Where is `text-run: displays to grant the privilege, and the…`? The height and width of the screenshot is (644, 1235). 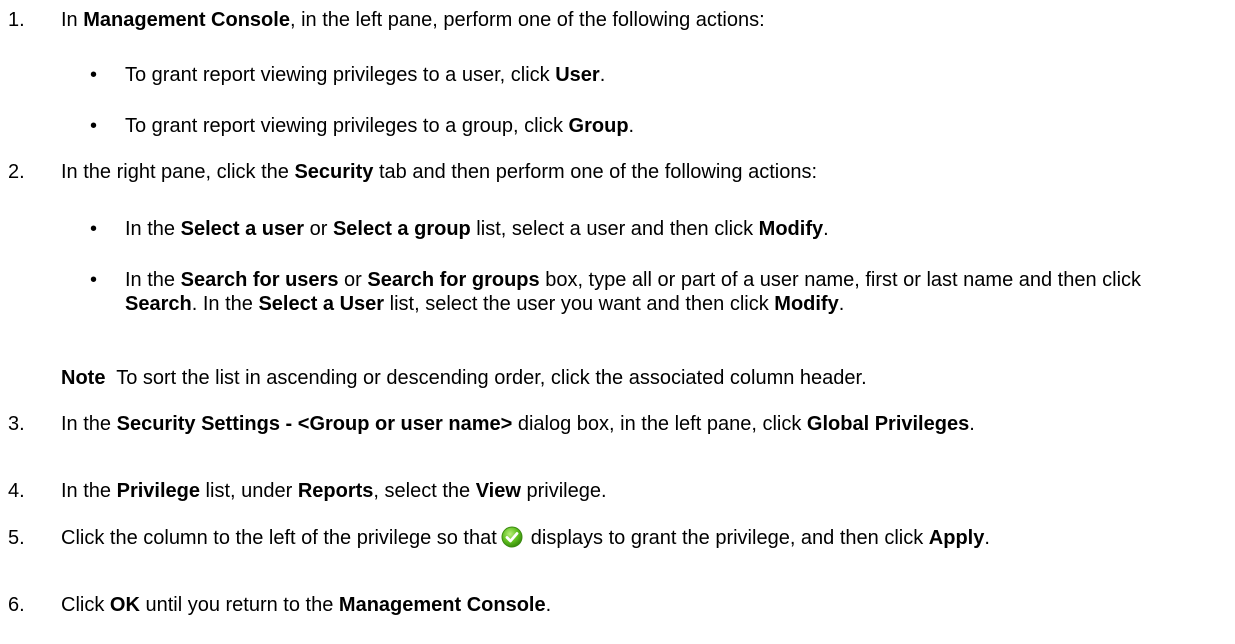
text-run: displays to grant the privilege, and the… is located at coordinates (729, 538).